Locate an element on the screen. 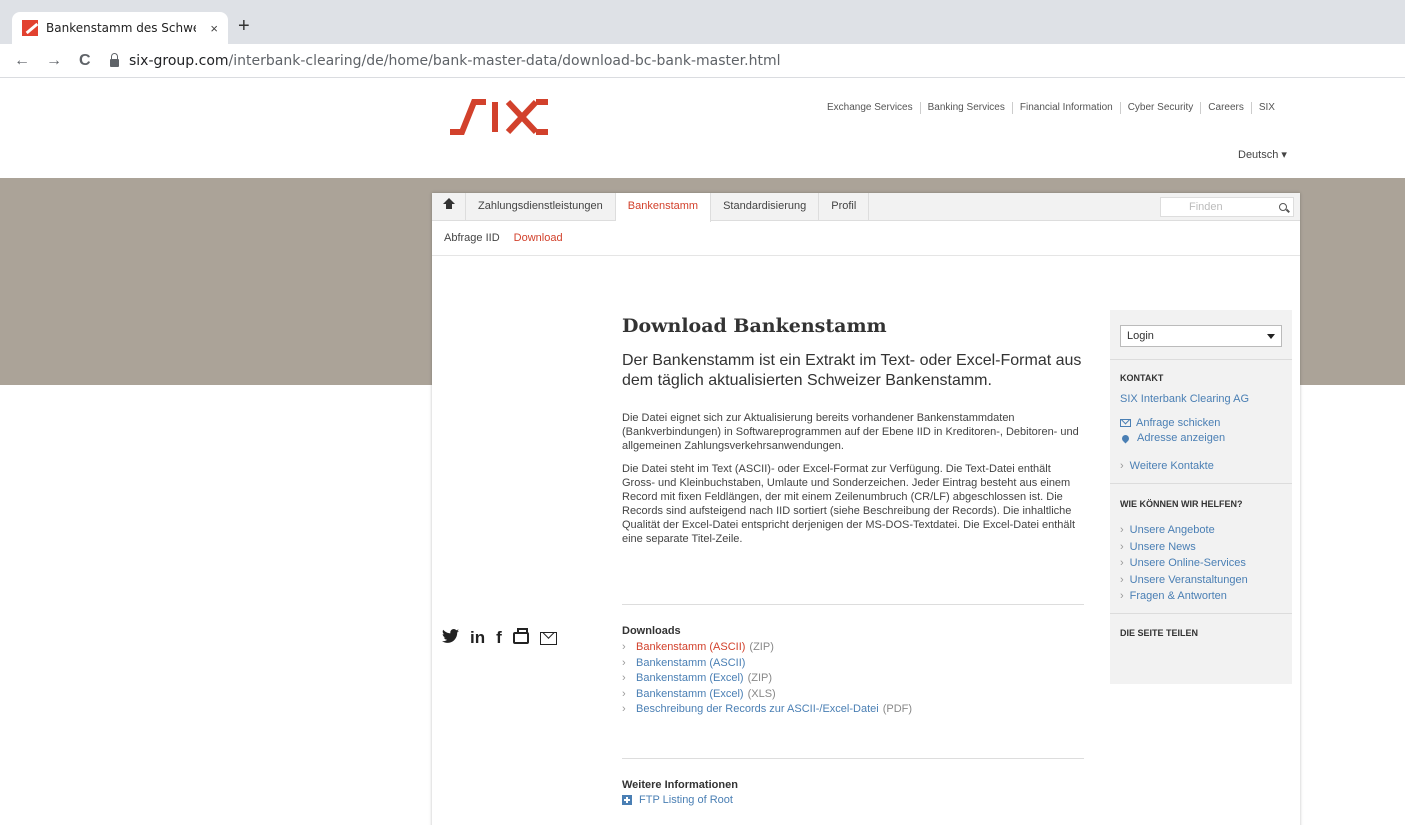 Image resolution: width=1405 pixels, height=825 pixels. nav-standardisierung: Standardisierung is located at coordinates (765, 206).